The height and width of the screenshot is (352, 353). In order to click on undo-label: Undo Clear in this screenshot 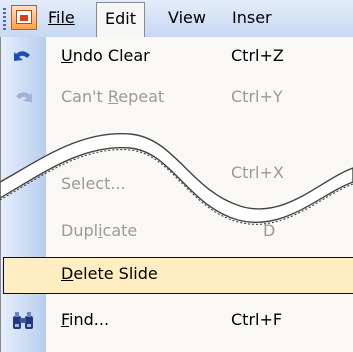, I will do `click(105, 55)`.